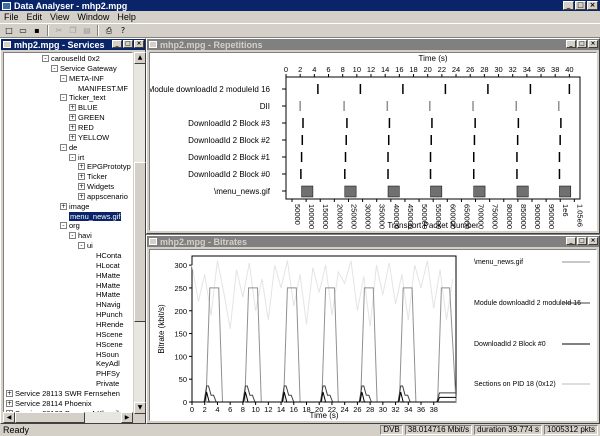 This screenshot has height=436, width=600. Describe the element at coordinates (126, 17) in the screenshot. I see `menu-help: Help` at that location.